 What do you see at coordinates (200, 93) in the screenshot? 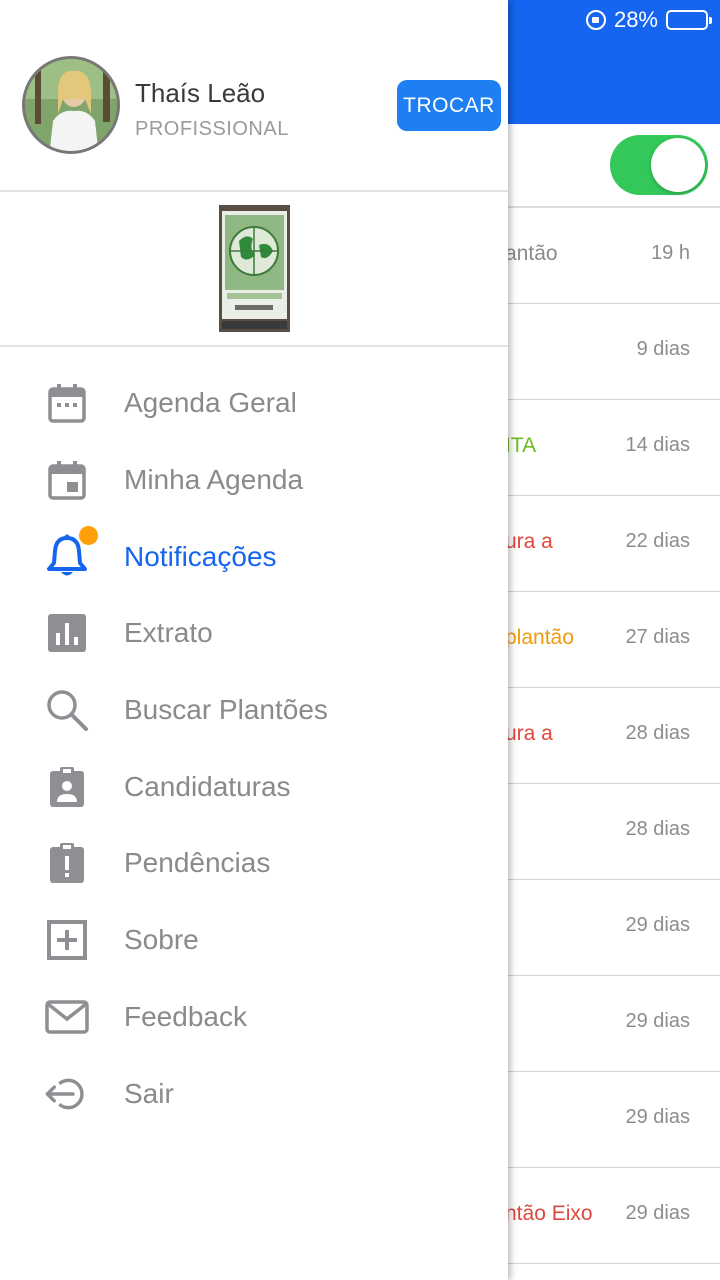
I see `user-name: Thaís Leão` at bounding box center [200, 93].